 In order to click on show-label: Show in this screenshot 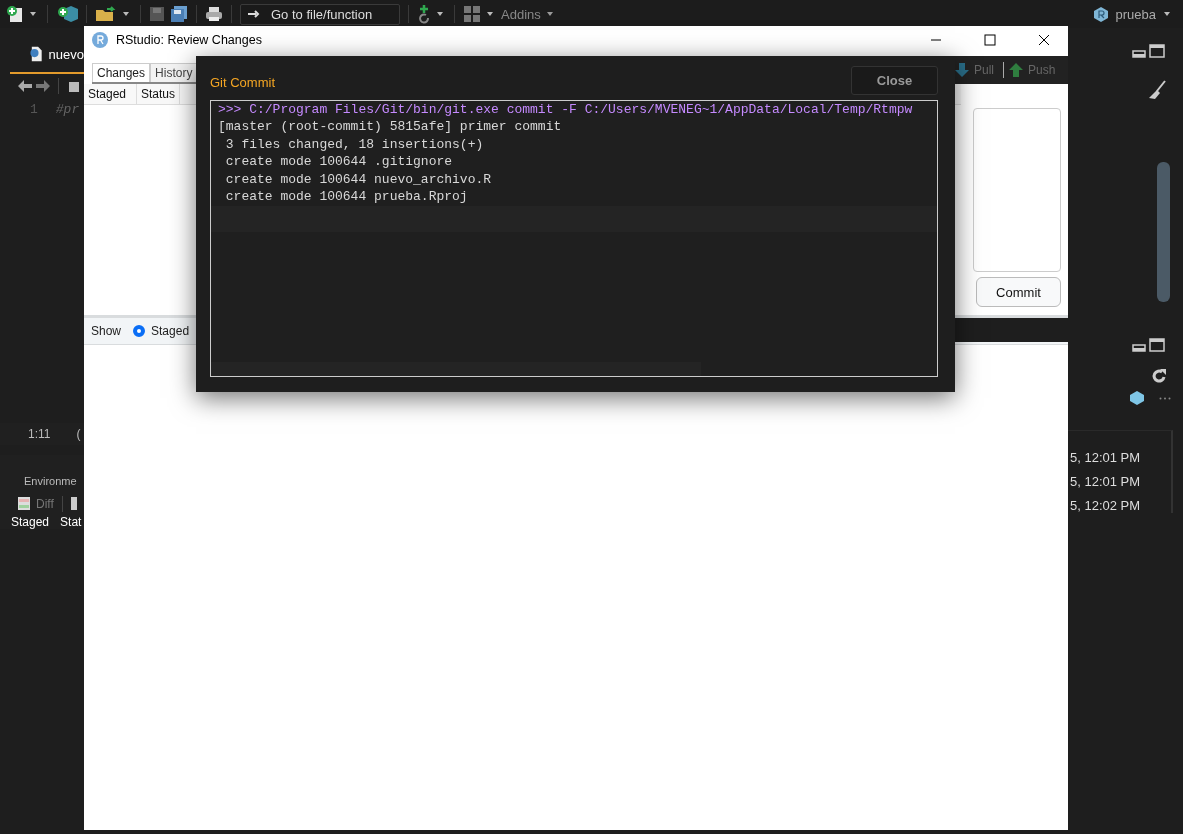, I will do `click(106, 331)`.